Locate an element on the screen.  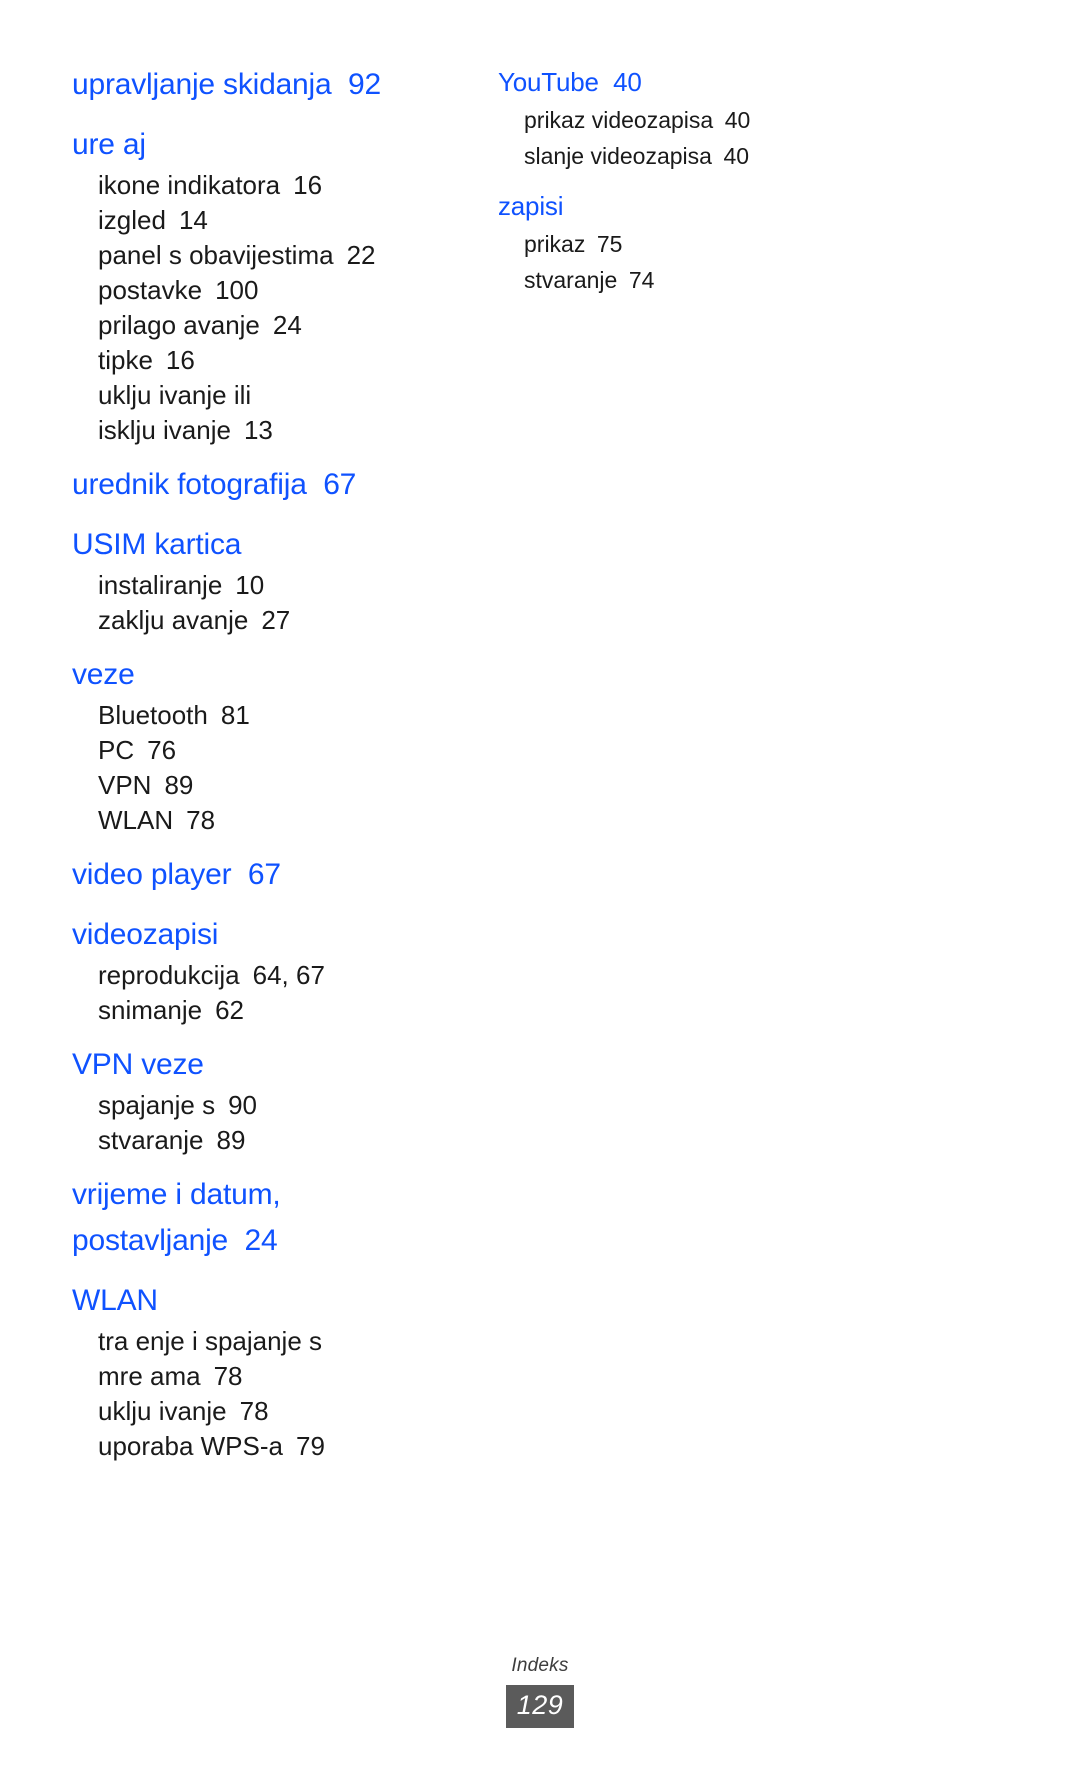
index-entry: instaliranje 10 is located at coordinates (272, 585).